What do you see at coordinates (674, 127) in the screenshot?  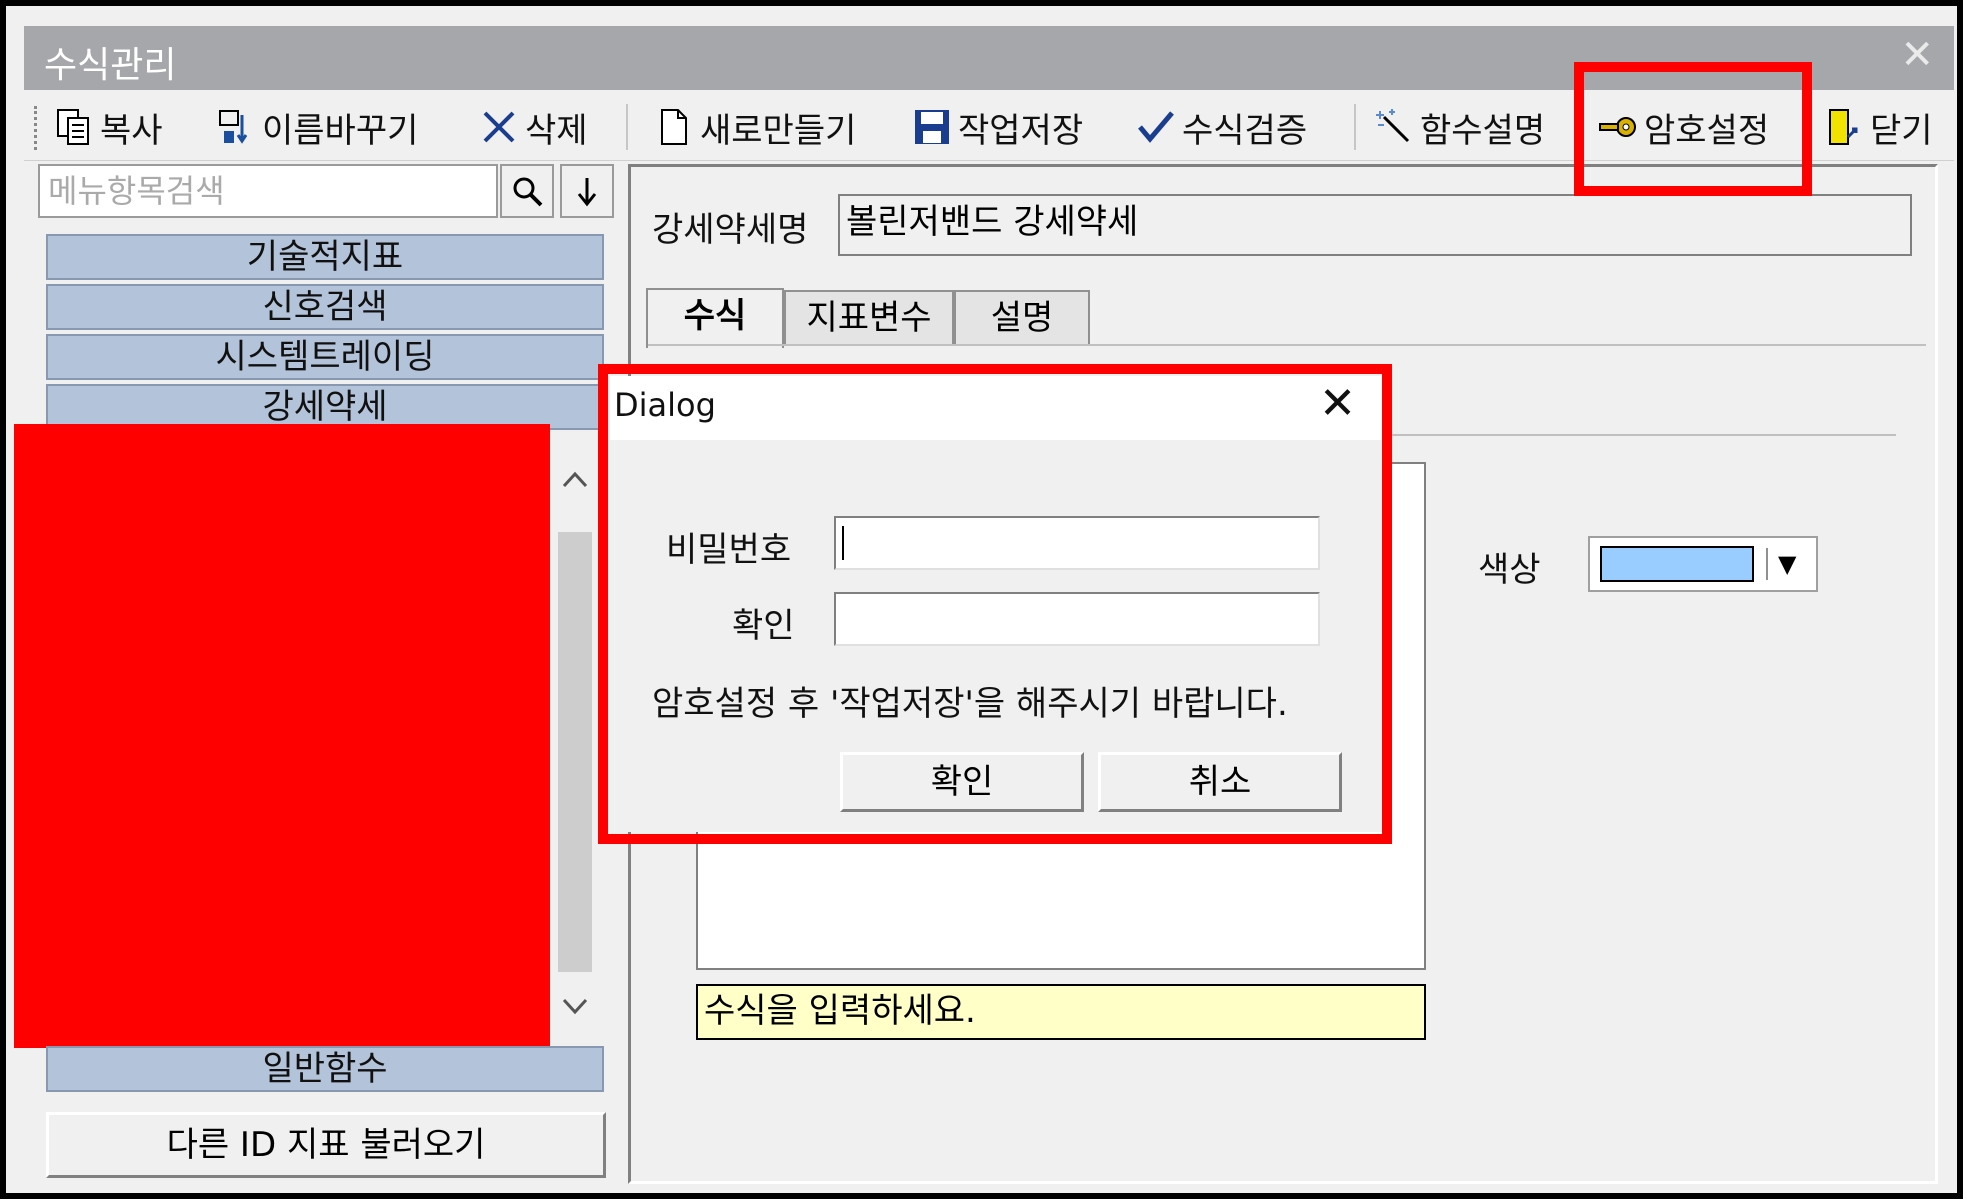 I see `new-document-icon` at bounding box center [674, 127].